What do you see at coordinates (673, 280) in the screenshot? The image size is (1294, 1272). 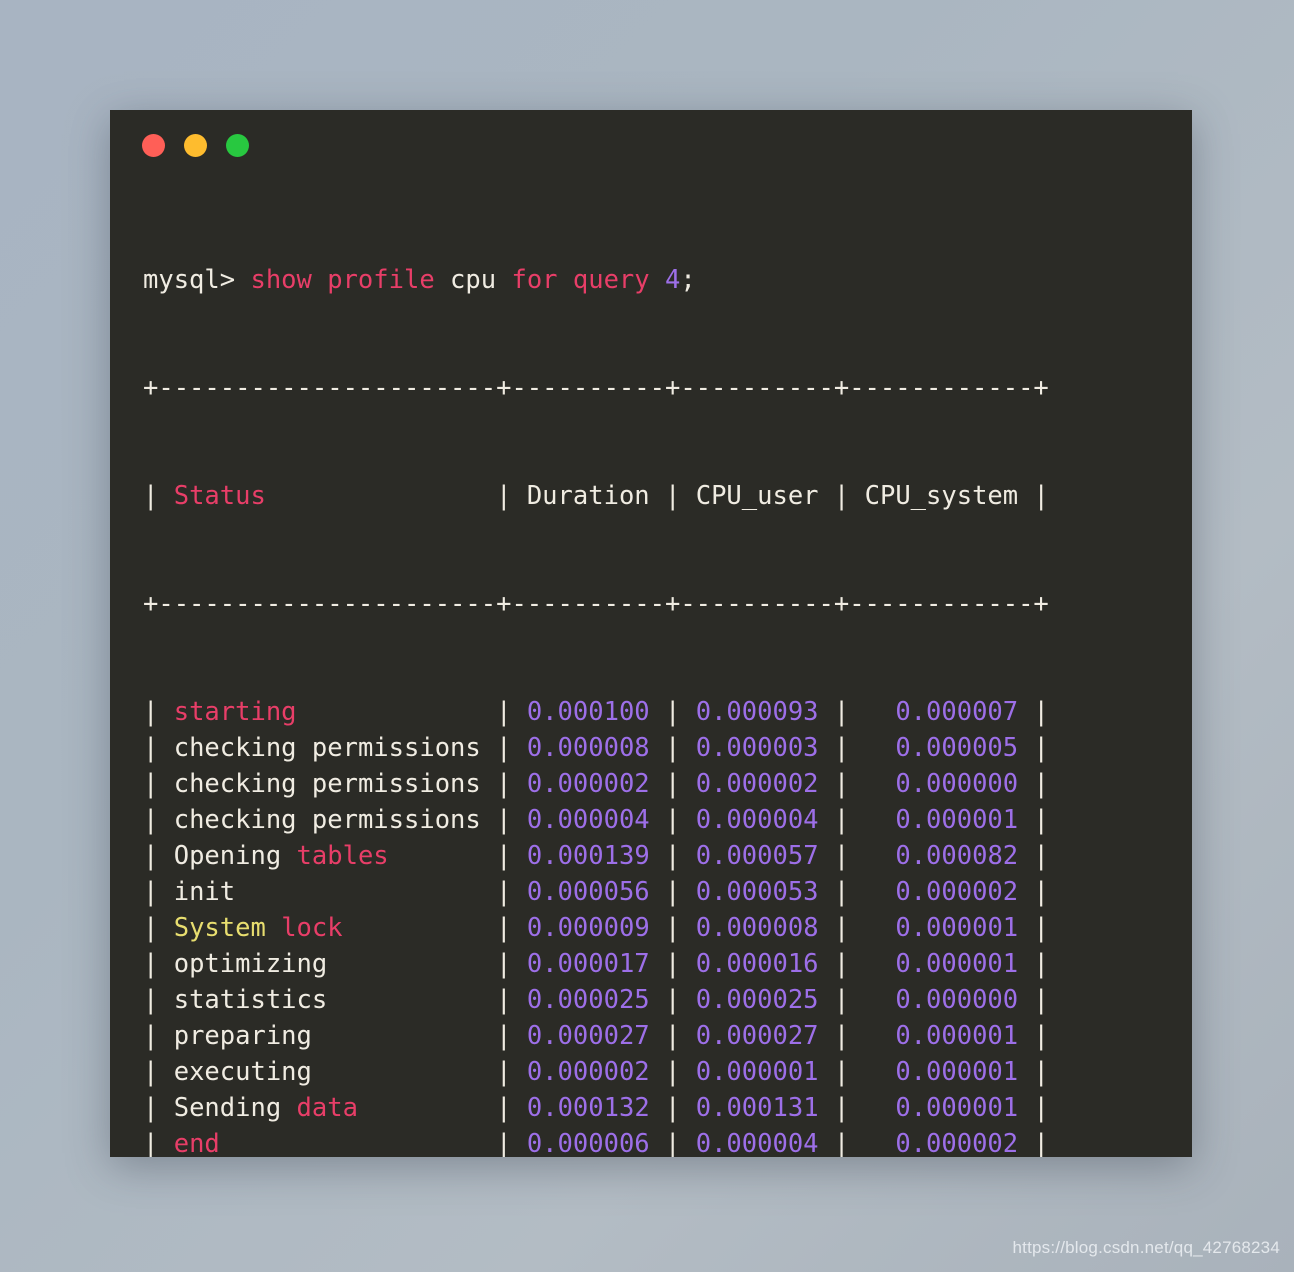 I see `command-segment: 4` at bounding box center [673, 280].